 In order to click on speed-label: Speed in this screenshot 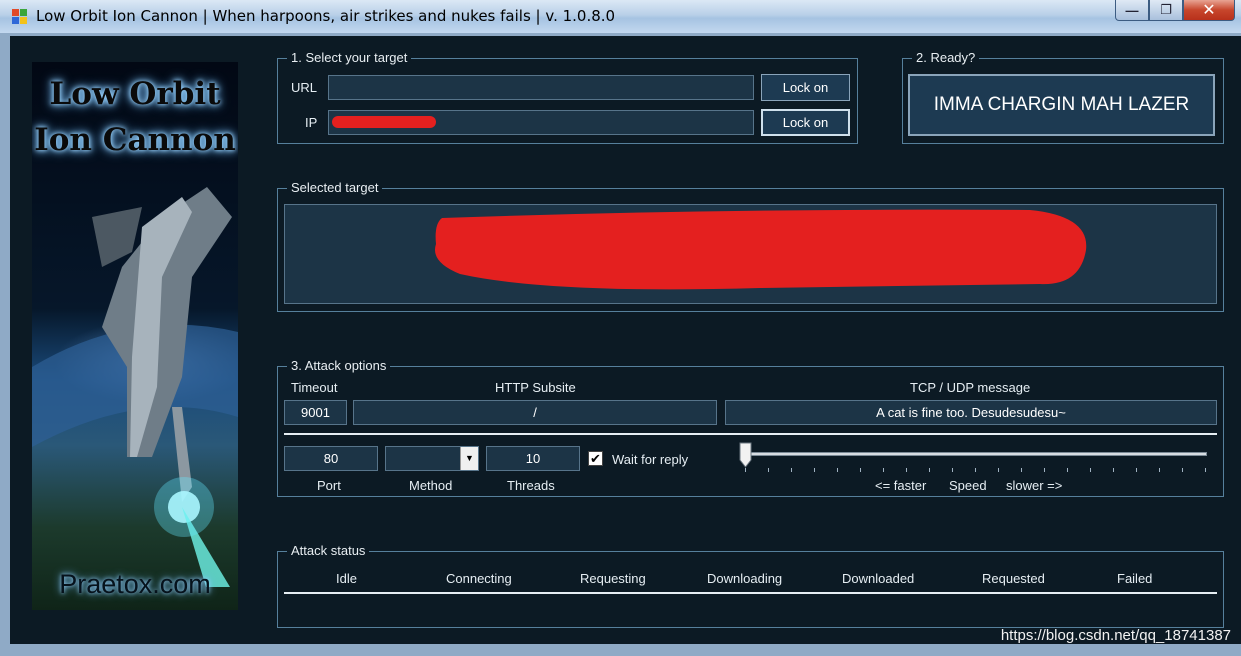, I will do `click(968, 485)`.